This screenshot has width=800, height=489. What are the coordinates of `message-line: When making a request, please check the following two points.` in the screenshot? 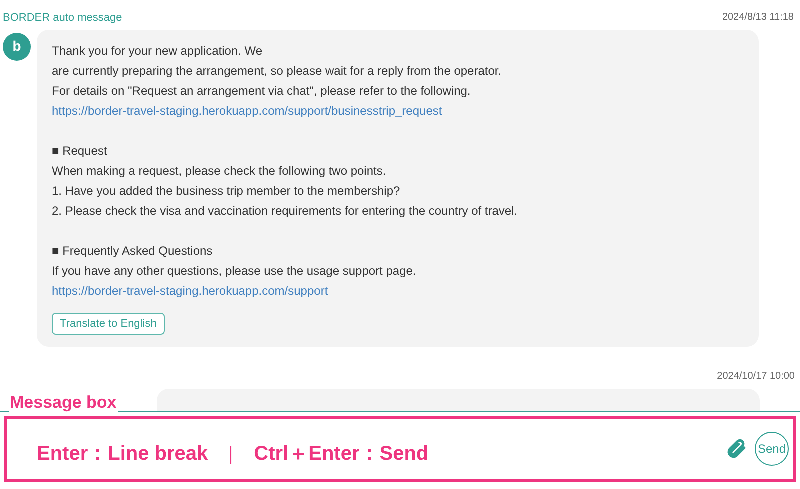 It's located at (220, 171).